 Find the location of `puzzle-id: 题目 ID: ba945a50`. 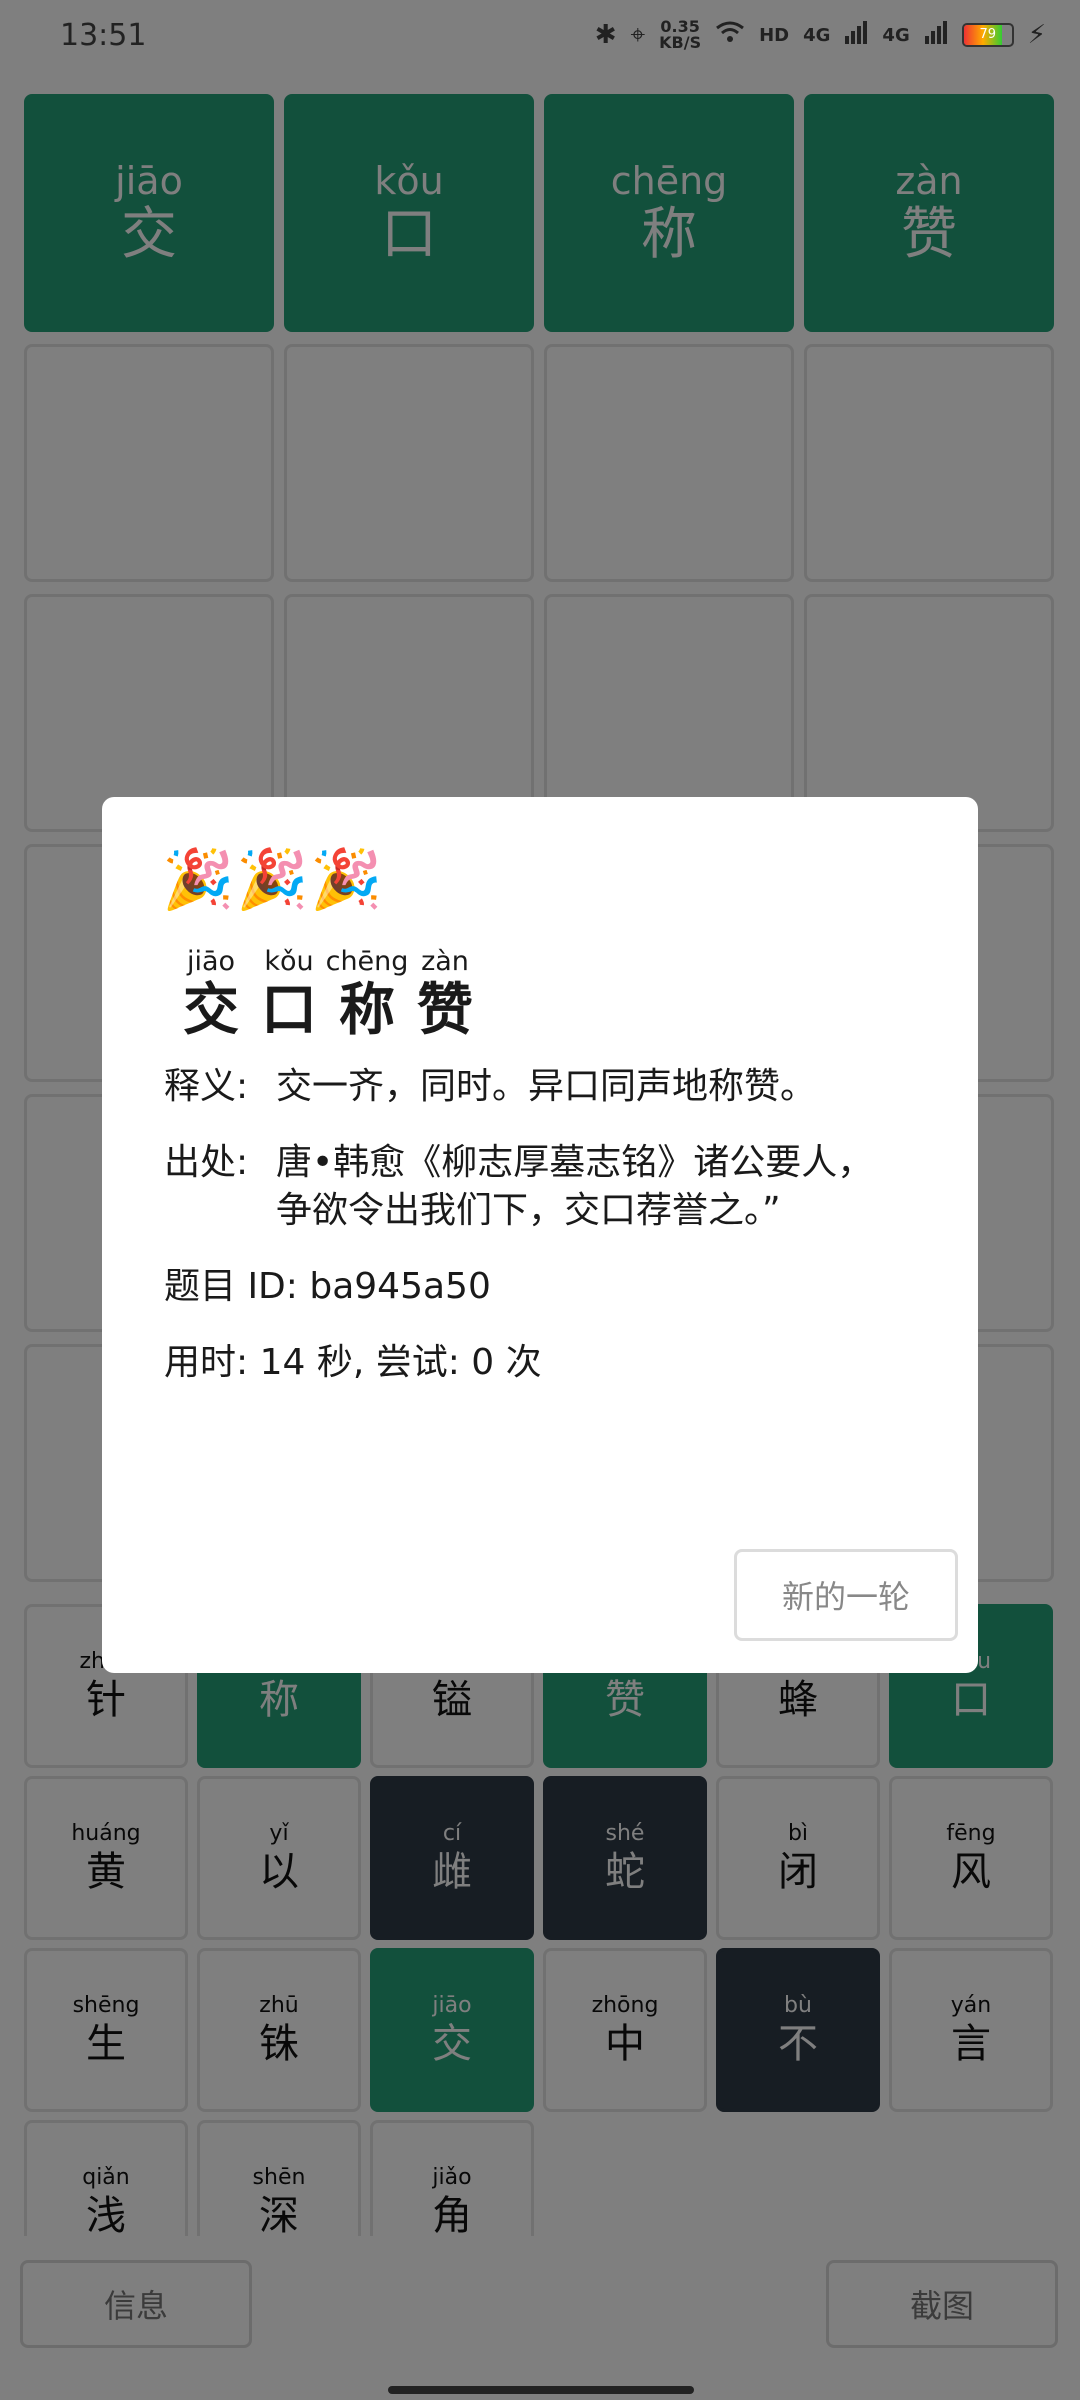

puzzle-id: 题目 ID: ba945a50 is located at coordinates (327, 1286).